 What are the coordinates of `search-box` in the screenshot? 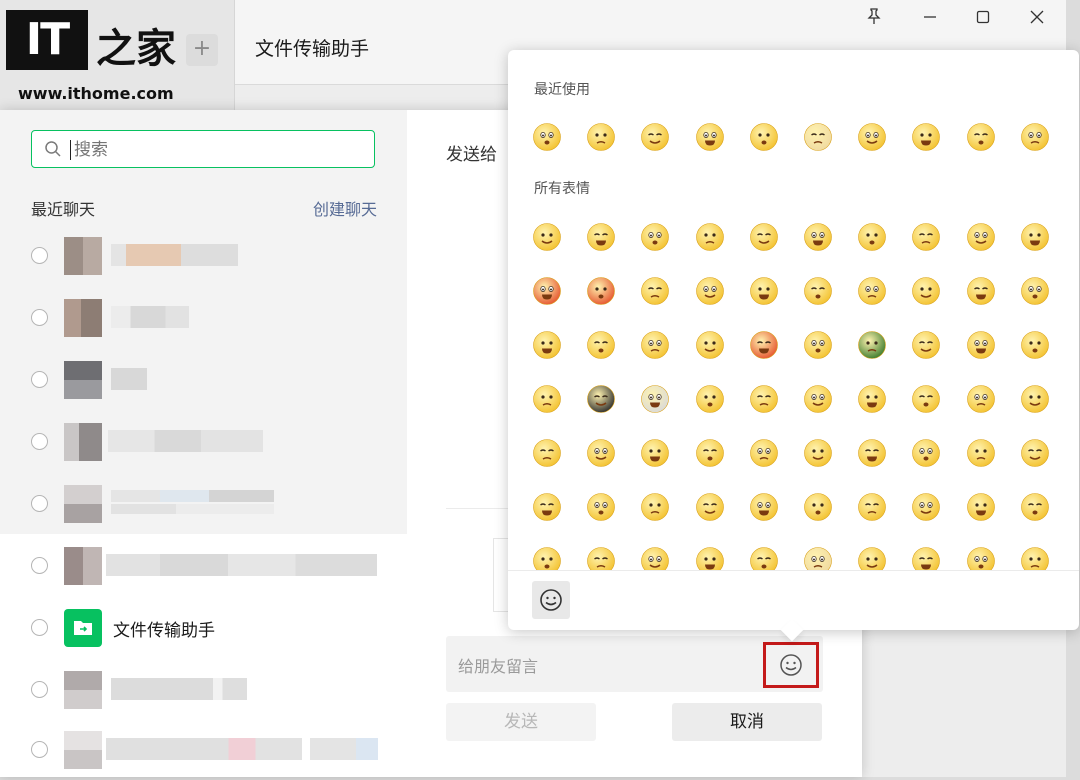 It's located at (203, 149).